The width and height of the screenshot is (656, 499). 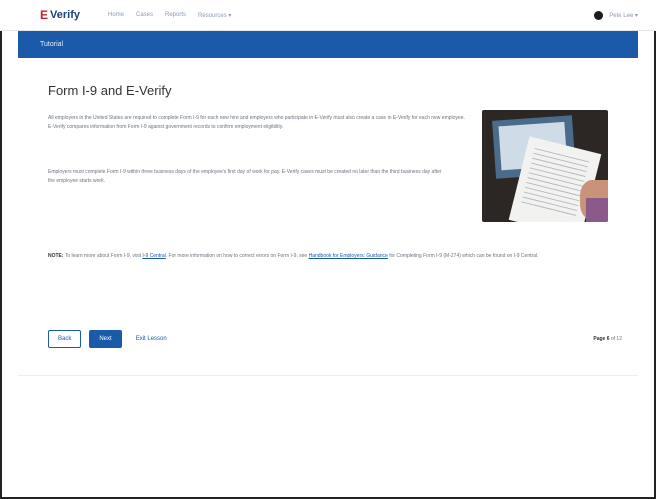 I want to click on note-text: To learn more about Form I-9, visit, so click(x=103, y=256).